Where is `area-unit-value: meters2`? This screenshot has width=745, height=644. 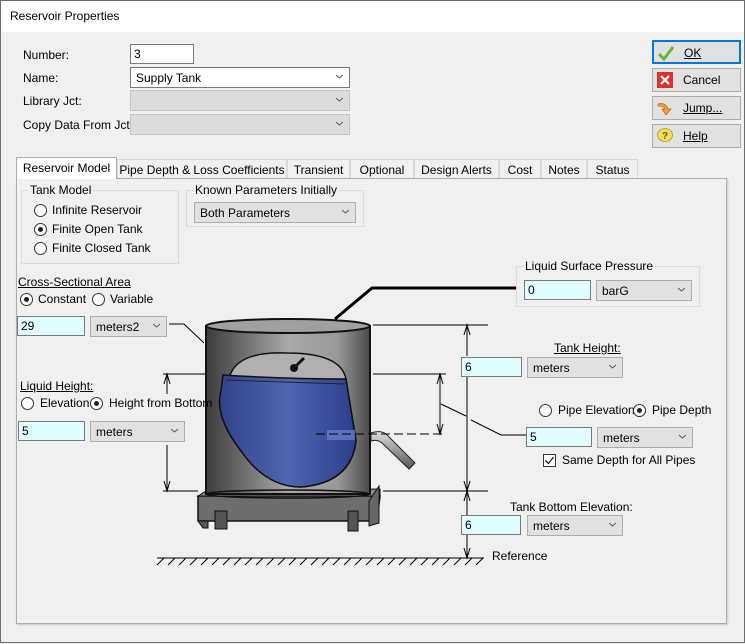 area-unit-value: meters2 is located at coordinates (118, 327).